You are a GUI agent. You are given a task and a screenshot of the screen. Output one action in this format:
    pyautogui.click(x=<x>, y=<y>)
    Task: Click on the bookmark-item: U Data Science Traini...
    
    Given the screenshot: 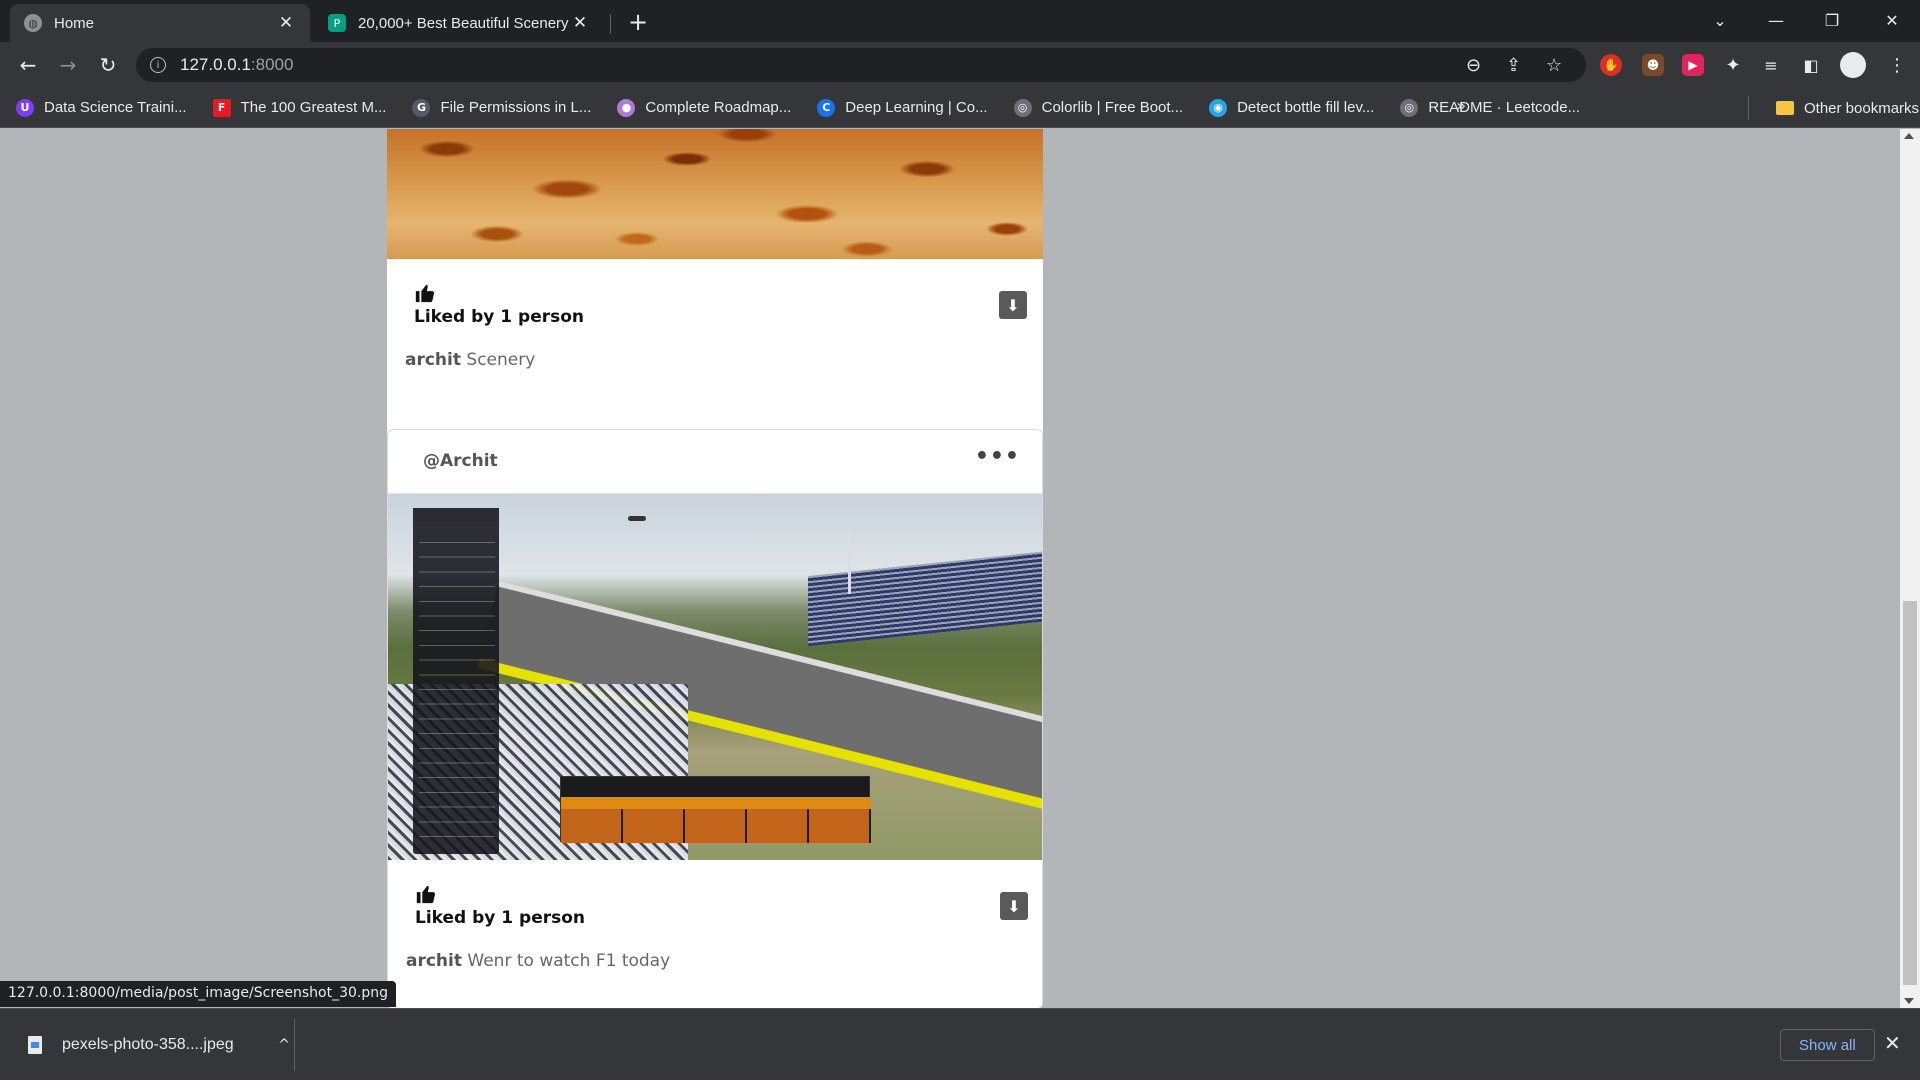 What is the action you would take?
    pyautogui.click(x=101, y=108)
    